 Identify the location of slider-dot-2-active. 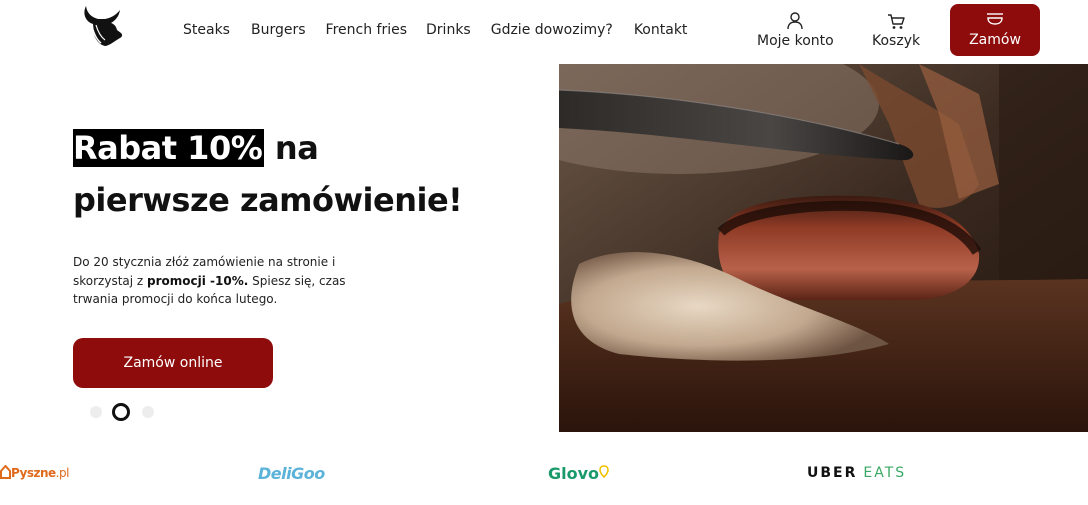
(121, 412).